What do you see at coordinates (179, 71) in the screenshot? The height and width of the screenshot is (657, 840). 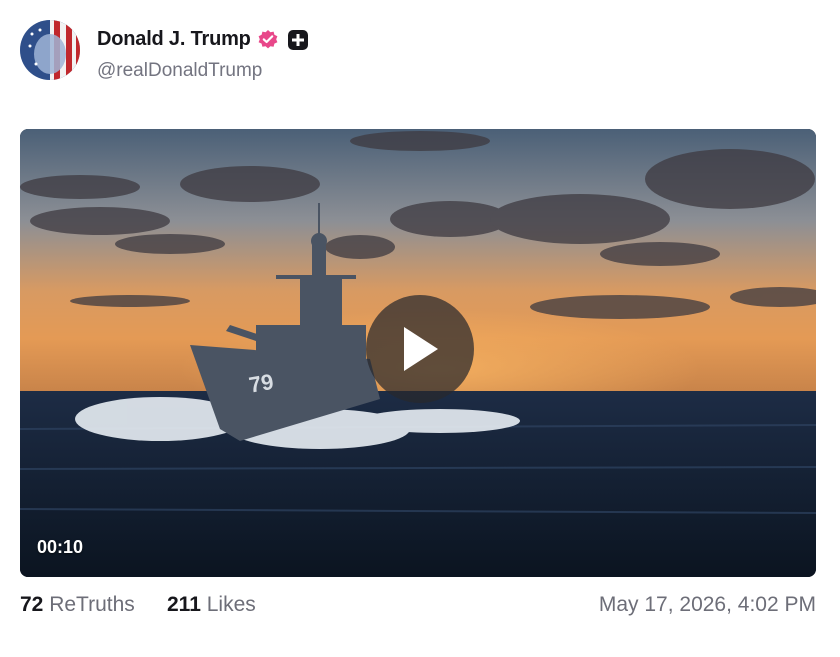 I see `author-handle: @realDonaldTrump` at bounding box center [179, 71].